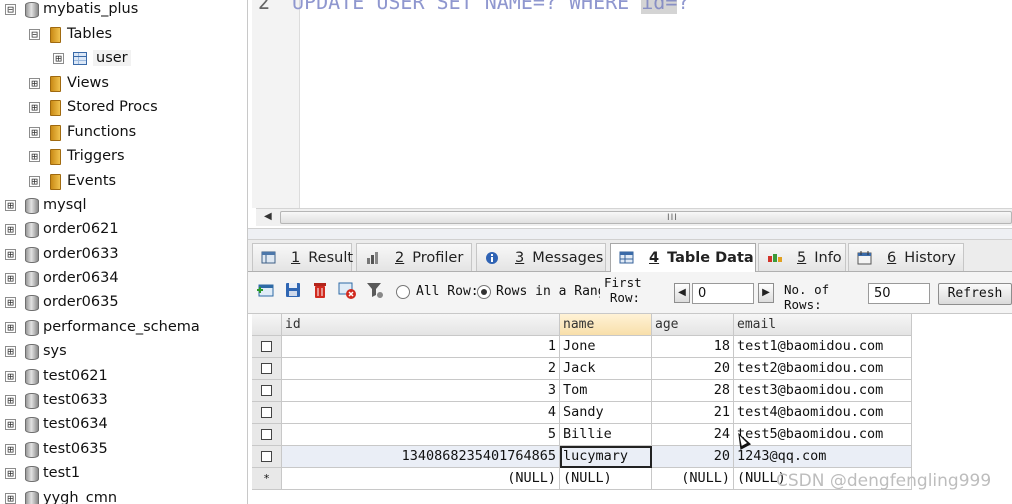  Describe the element at coordinates (693, 325) in the screenshot. I see `column-header-age: age` at that location.